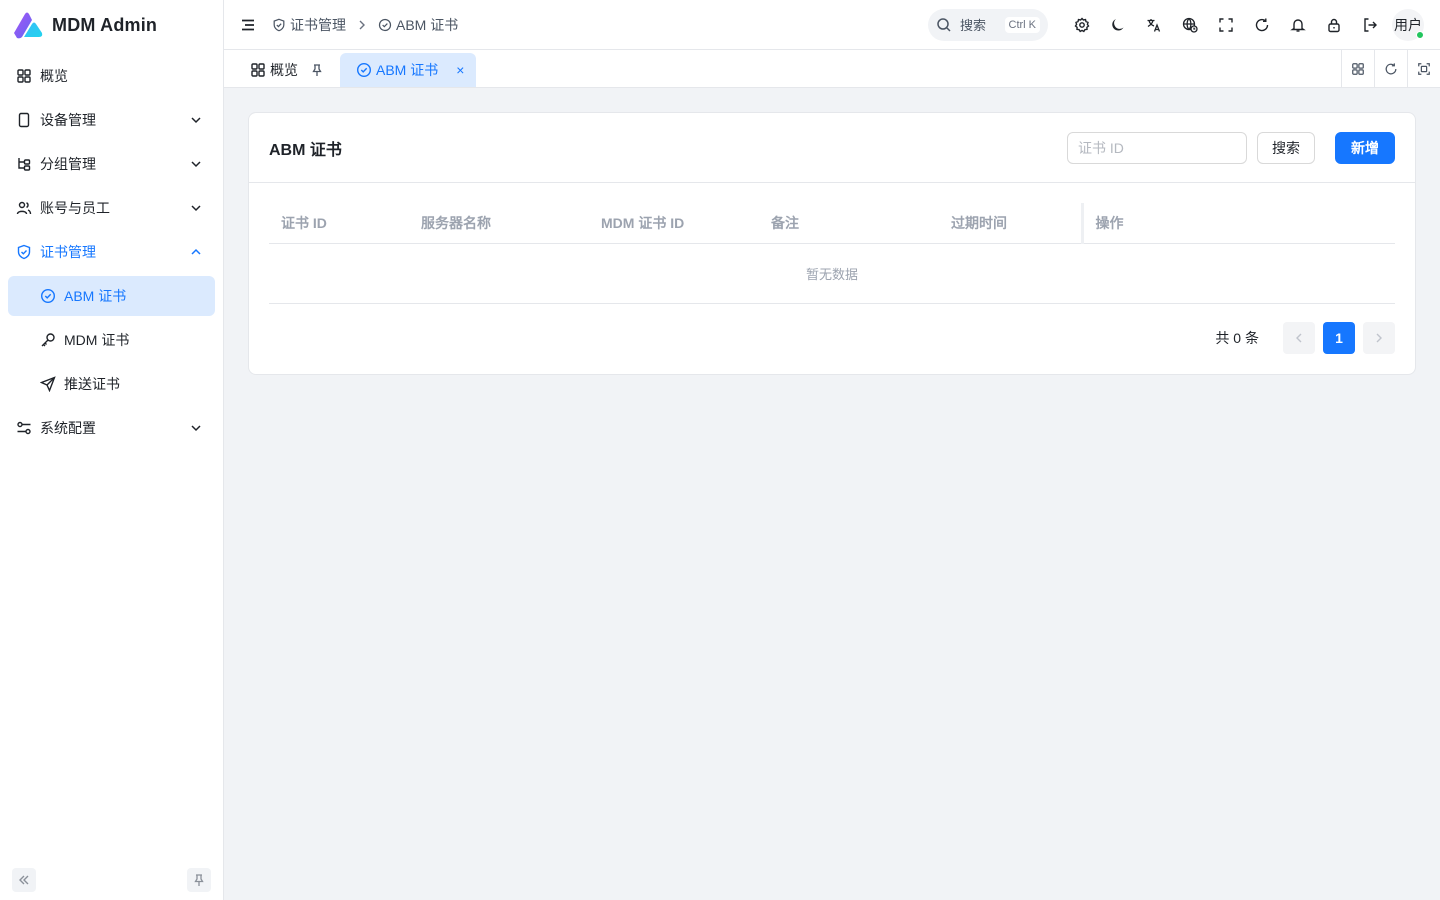 The width and height of the screenshot is (1440, 900). Describe the element at coordinates (1082, 25) in the screenshot. I see `settings-button` at that location.